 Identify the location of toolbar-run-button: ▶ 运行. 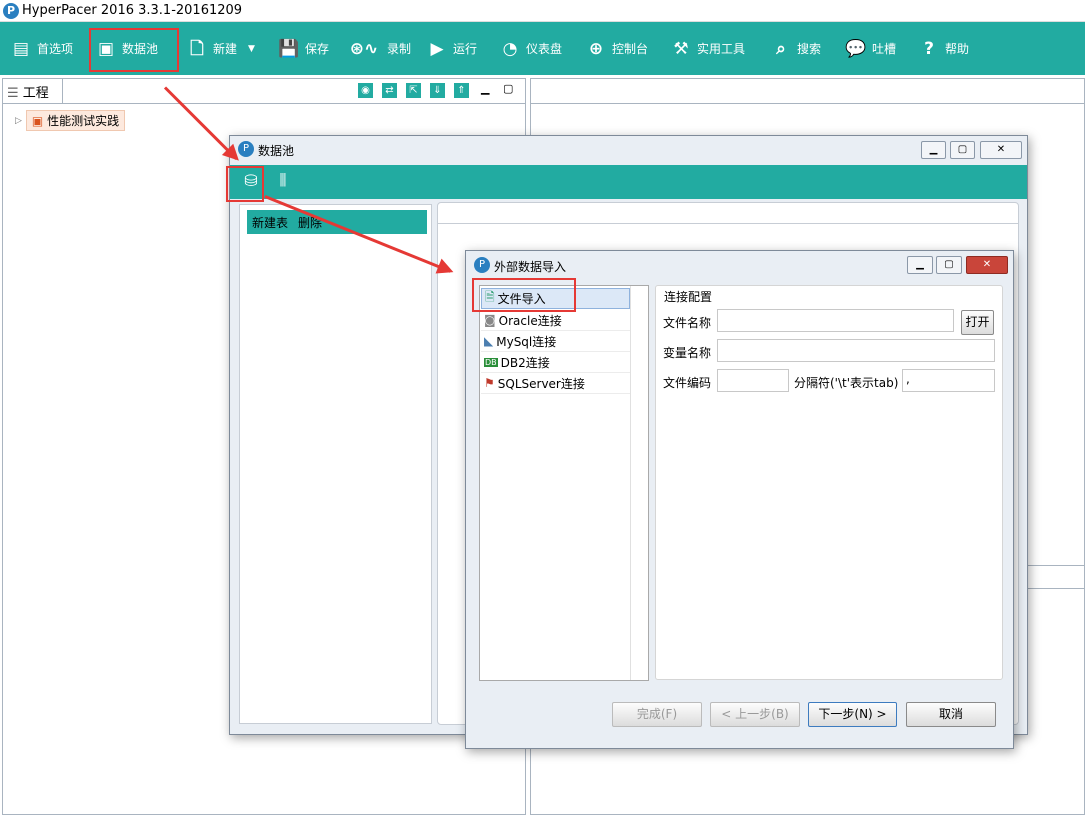
(451, 48).